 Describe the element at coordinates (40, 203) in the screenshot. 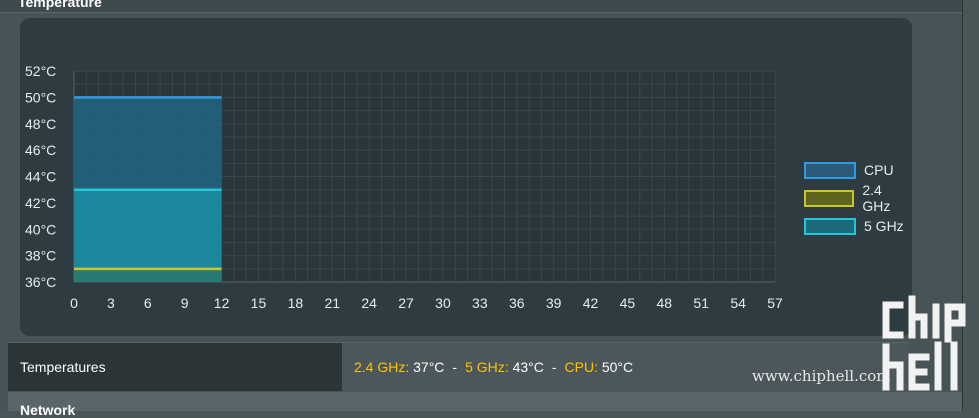

I see `y-tick-label: 42°C` at that location.